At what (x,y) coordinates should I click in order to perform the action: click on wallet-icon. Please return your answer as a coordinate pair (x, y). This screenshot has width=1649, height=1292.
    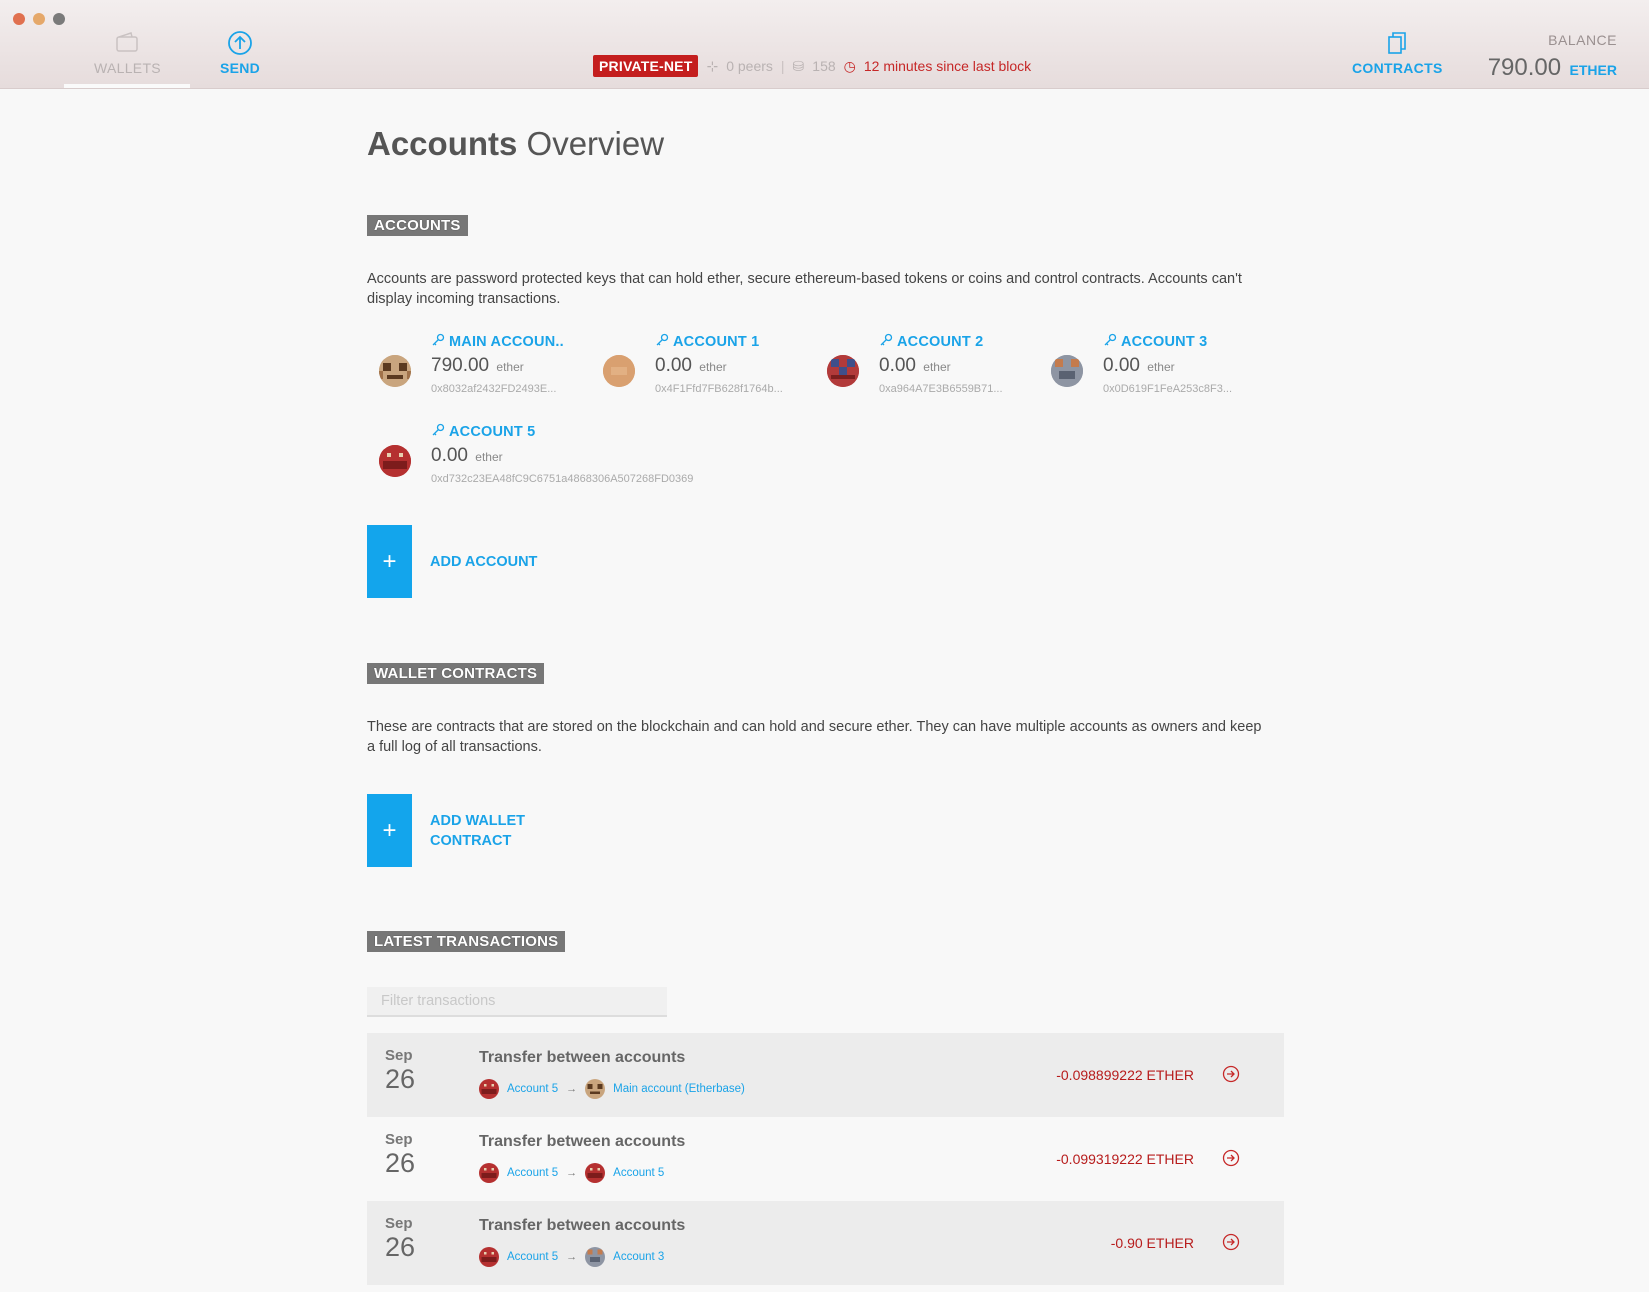
    Looking at the image, I should click on (127, 42).